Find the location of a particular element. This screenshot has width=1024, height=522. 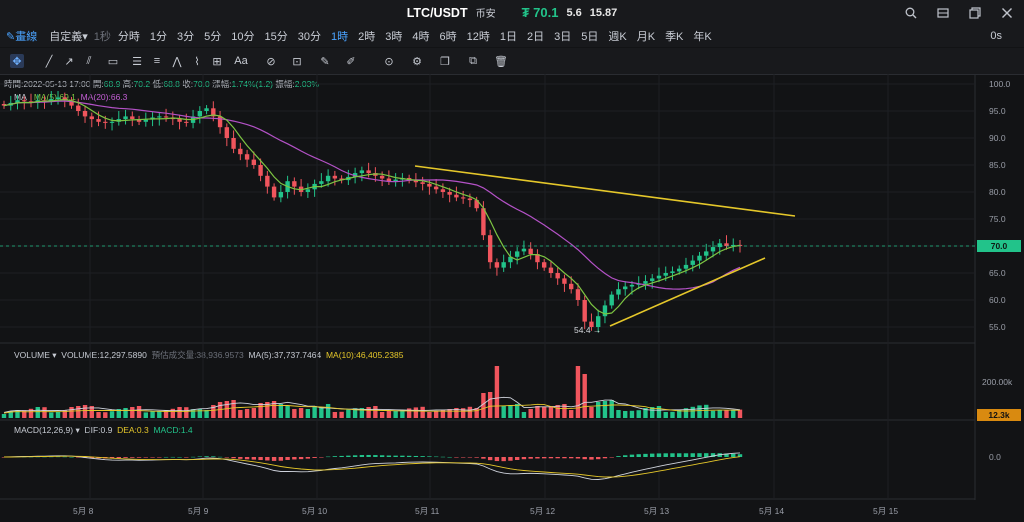

volume-tag: 12.3k is located at coordinates (999, 415).